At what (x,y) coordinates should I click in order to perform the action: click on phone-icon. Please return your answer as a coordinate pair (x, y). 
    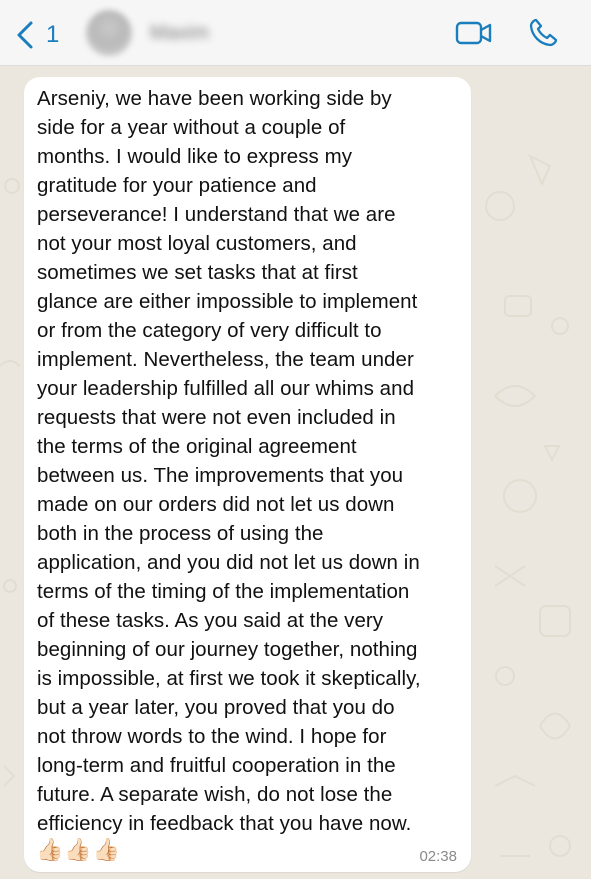
    Looking at the image, I should click on (543, 32).